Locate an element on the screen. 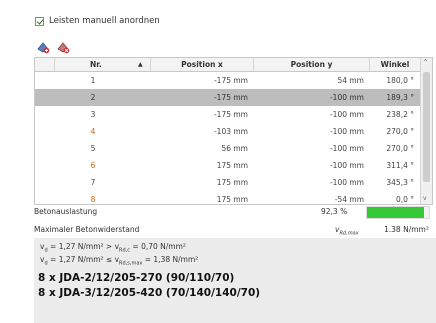 This screenshot has width=436, height=323. scroll-up-icon: ^ is located at coordinates (425, 63).